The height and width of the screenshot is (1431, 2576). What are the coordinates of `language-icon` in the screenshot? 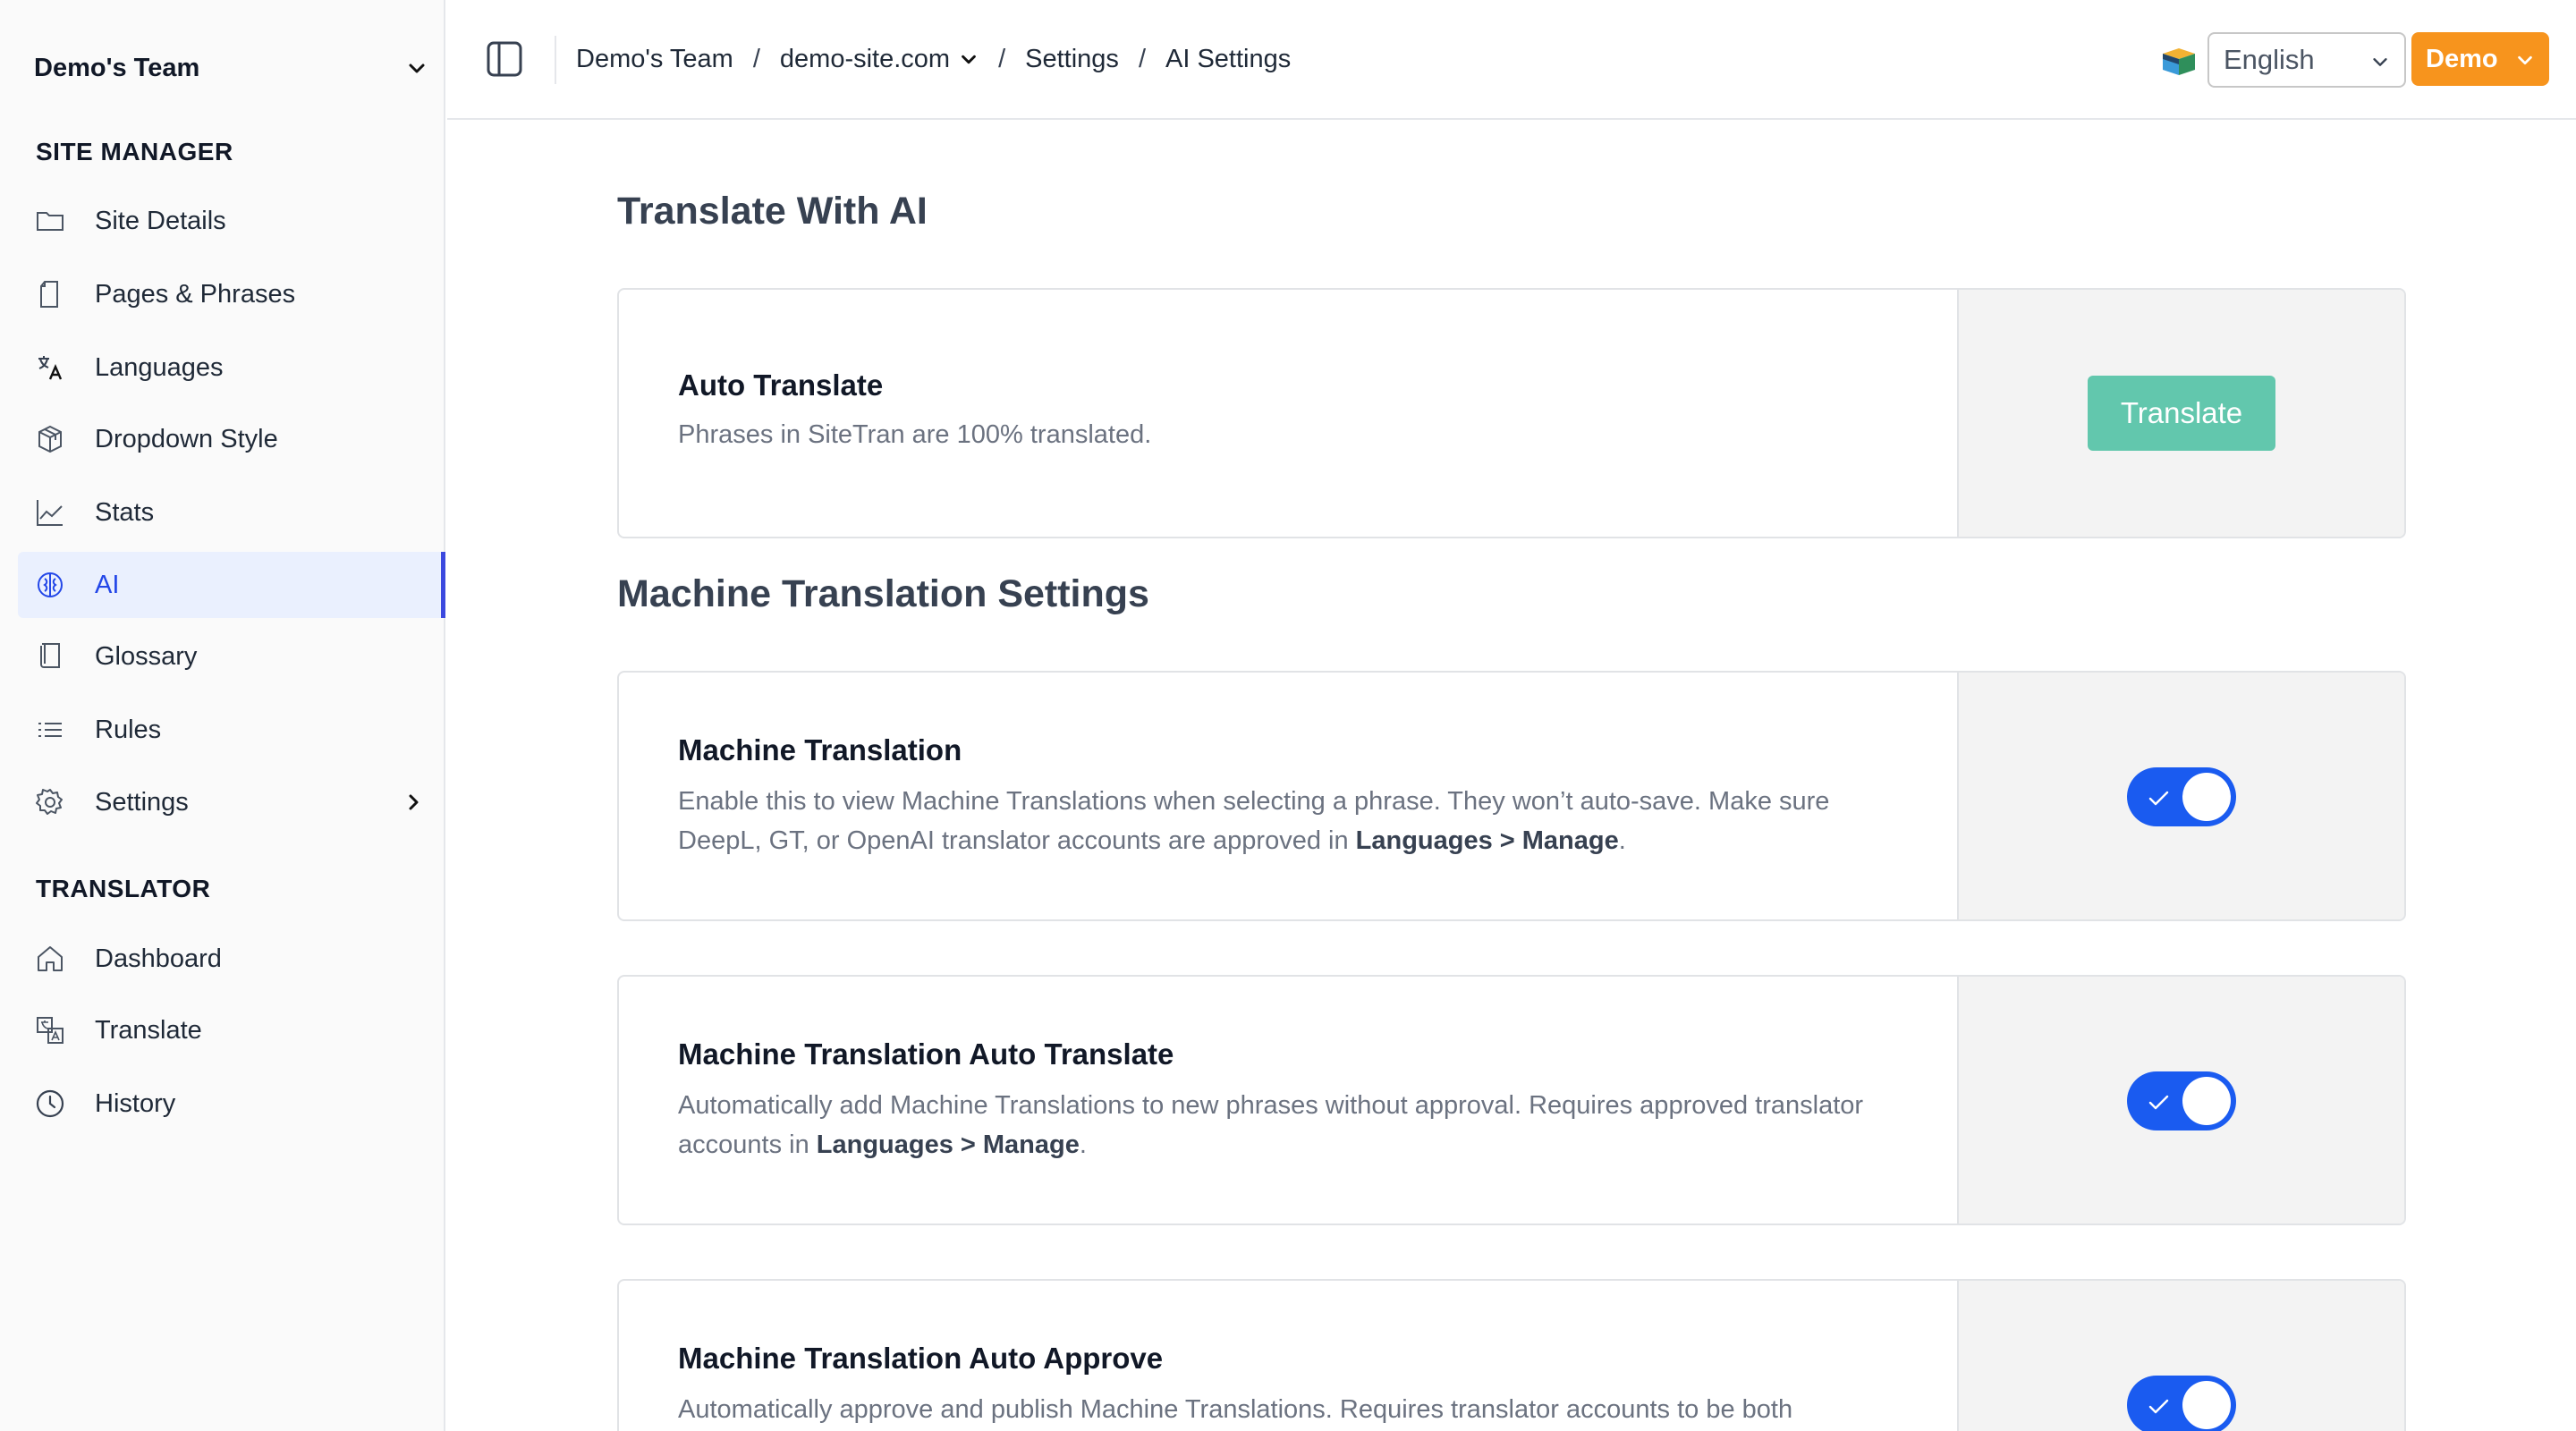 It's located at (50, 367).